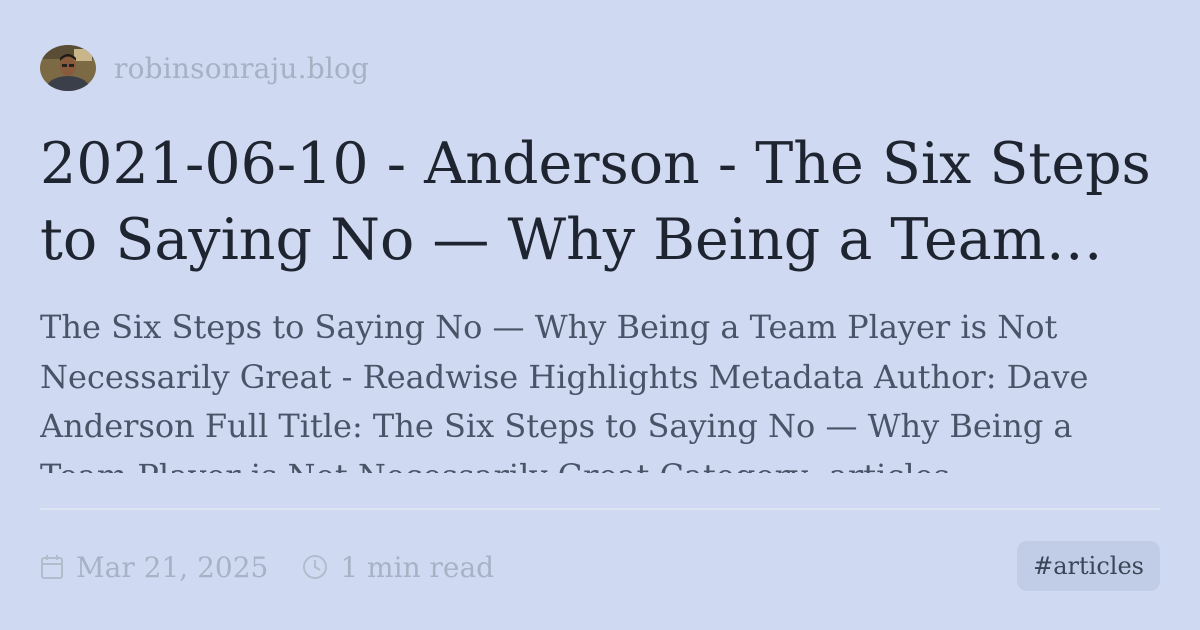 The image size is (1200, 630). I want to click on site-name: robinsonraju.blog, so click(241, 68).